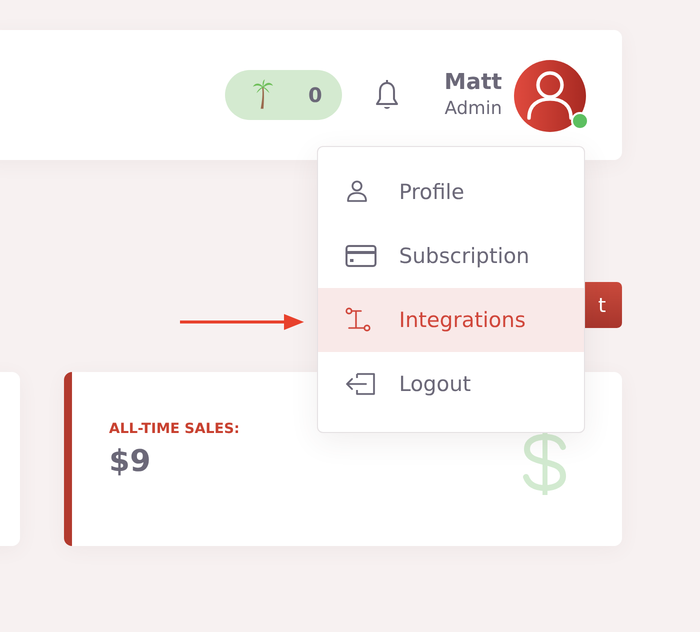 The height and width of the screenshot is (632, 700). Describe the element at coordinates (361, 384) in the screenshot. I see `logout-icon` at that location.